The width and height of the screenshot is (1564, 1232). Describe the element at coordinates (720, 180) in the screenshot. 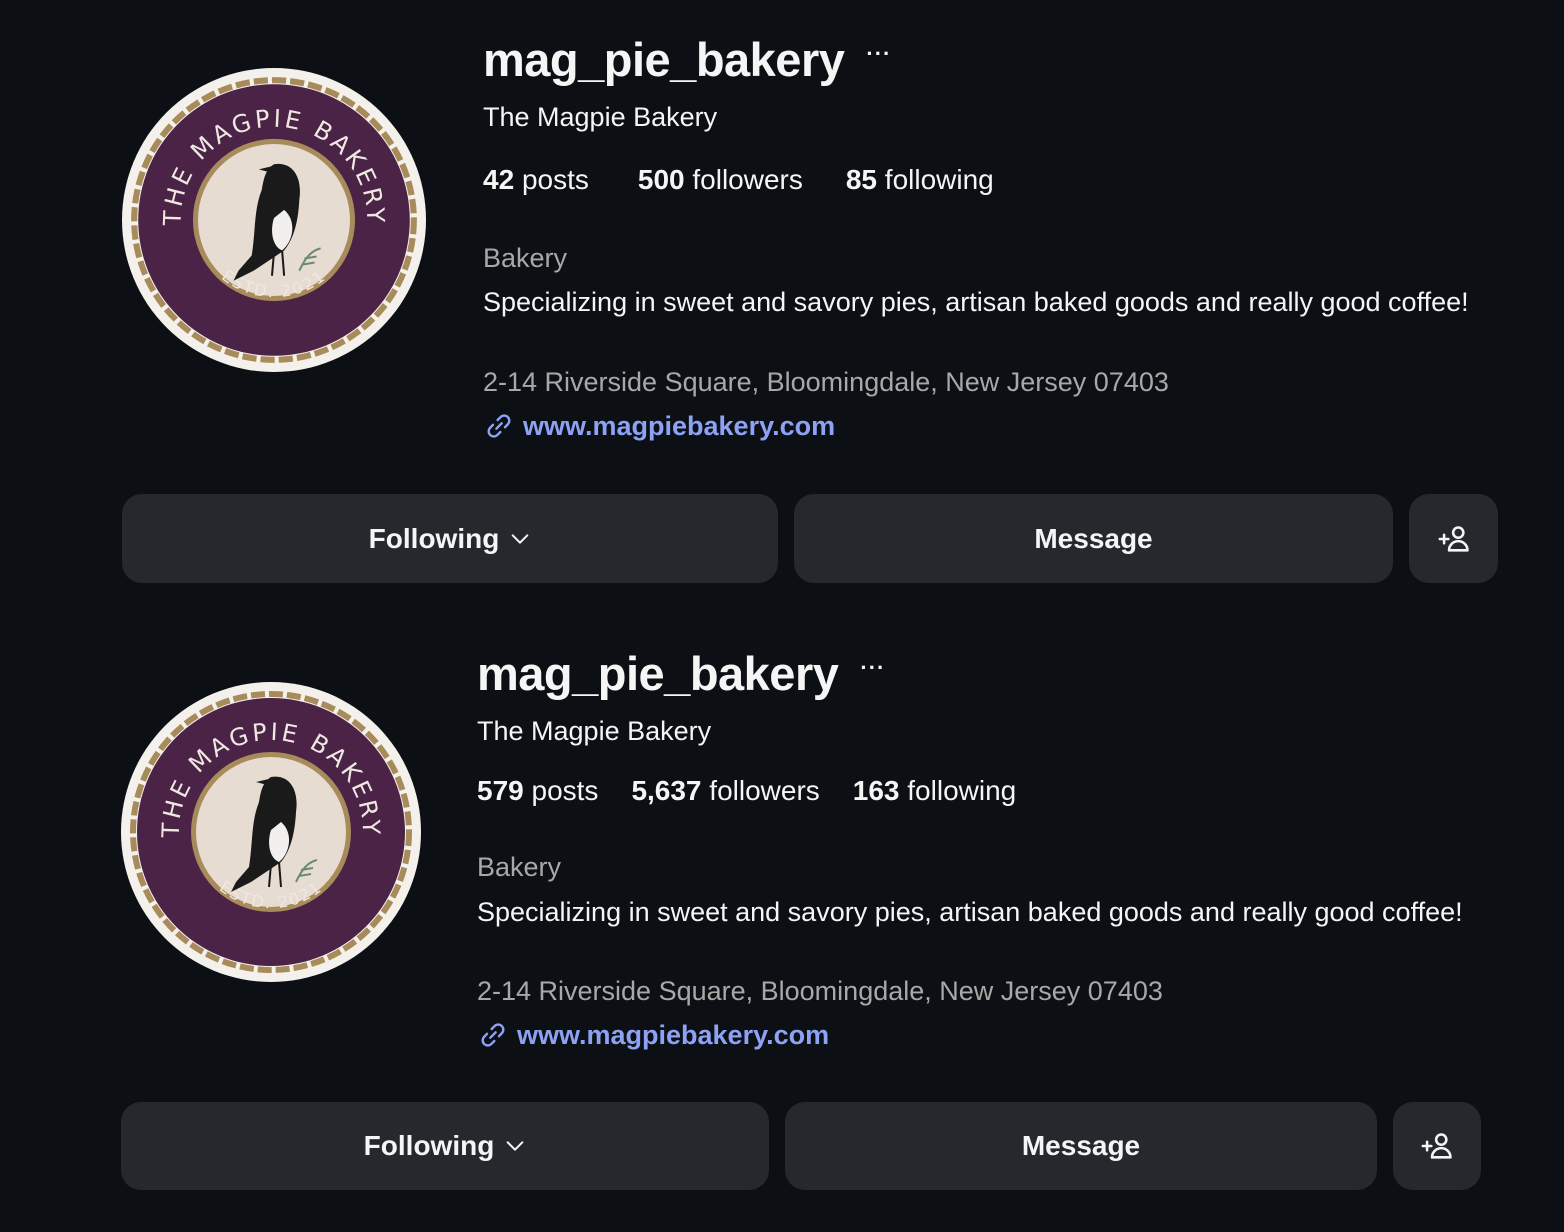

I see `followers-stat: 500 followers` at that location.